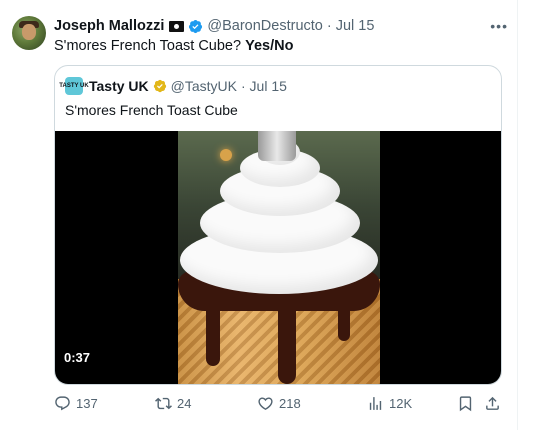 The width and height of the screenshot is (540, 430). Describe the element at coordinates (109, 26) in the screenshot. I see `author-name: Joseph Mallozzi` at that location.